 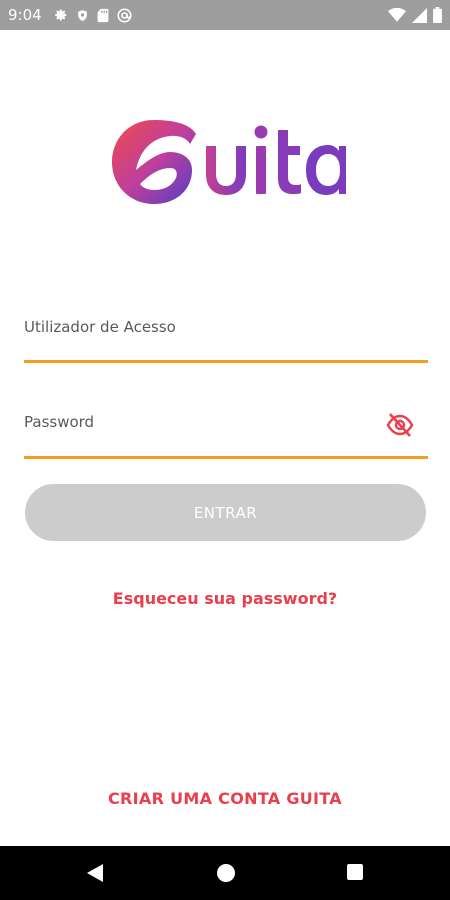 I want to click on sd-card-icon, so click(x=103, y=15).